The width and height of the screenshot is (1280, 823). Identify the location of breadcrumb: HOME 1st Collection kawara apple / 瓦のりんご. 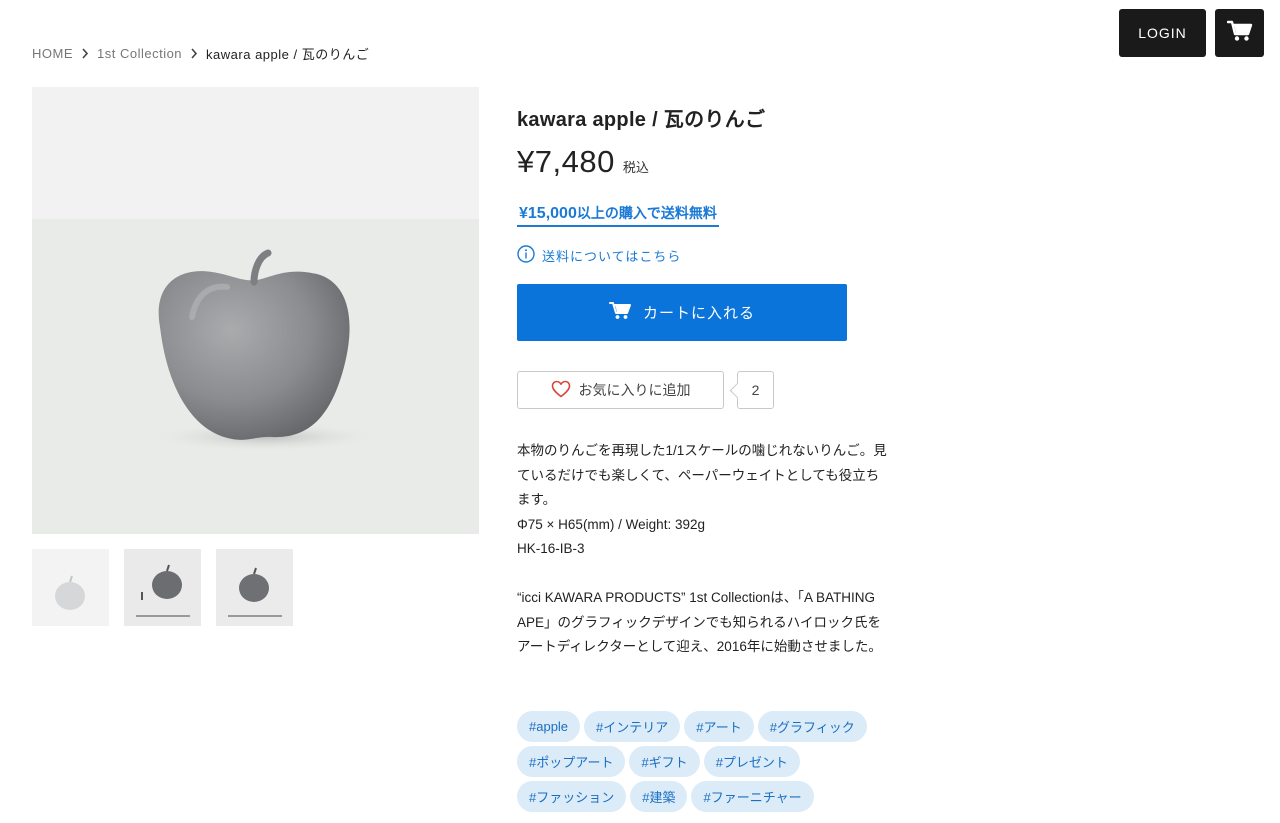
(200, 53).